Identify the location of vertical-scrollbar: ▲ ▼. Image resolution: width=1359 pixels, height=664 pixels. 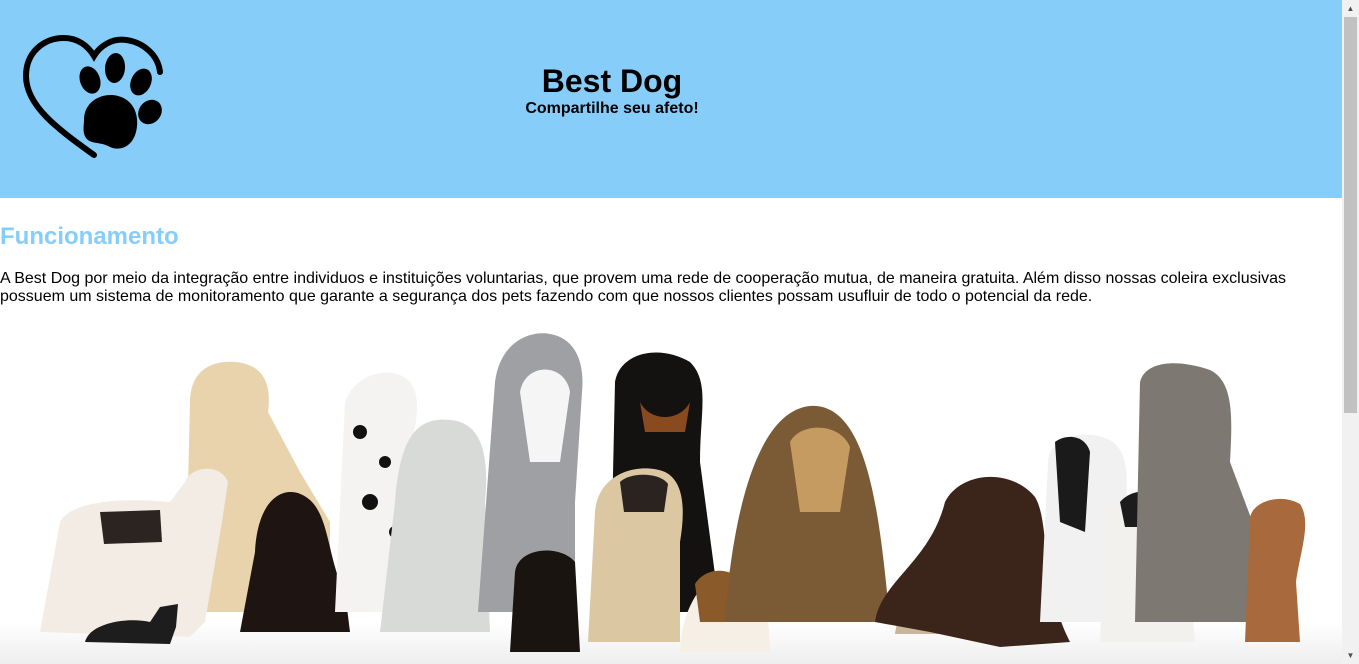
(1350, 332).